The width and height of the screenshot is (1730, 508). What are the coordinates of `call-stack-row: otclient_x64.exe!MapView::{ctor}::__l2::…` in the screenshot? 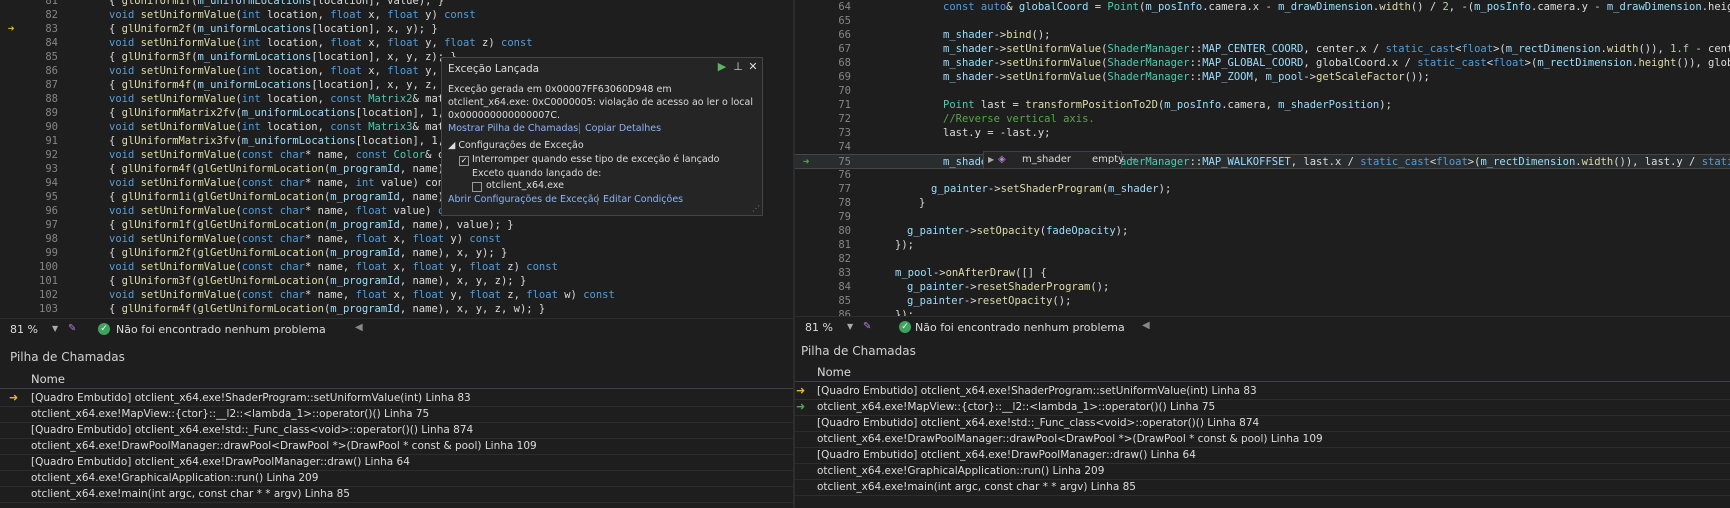 It's located at (396, 414).